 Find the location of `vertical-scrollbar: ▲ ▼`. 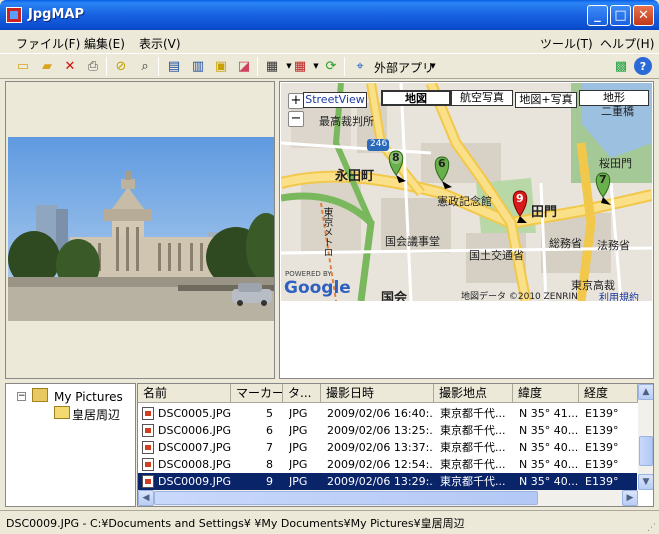

vertical-scrollbar: ▲ ▼ is located at coordinates (645, 437).